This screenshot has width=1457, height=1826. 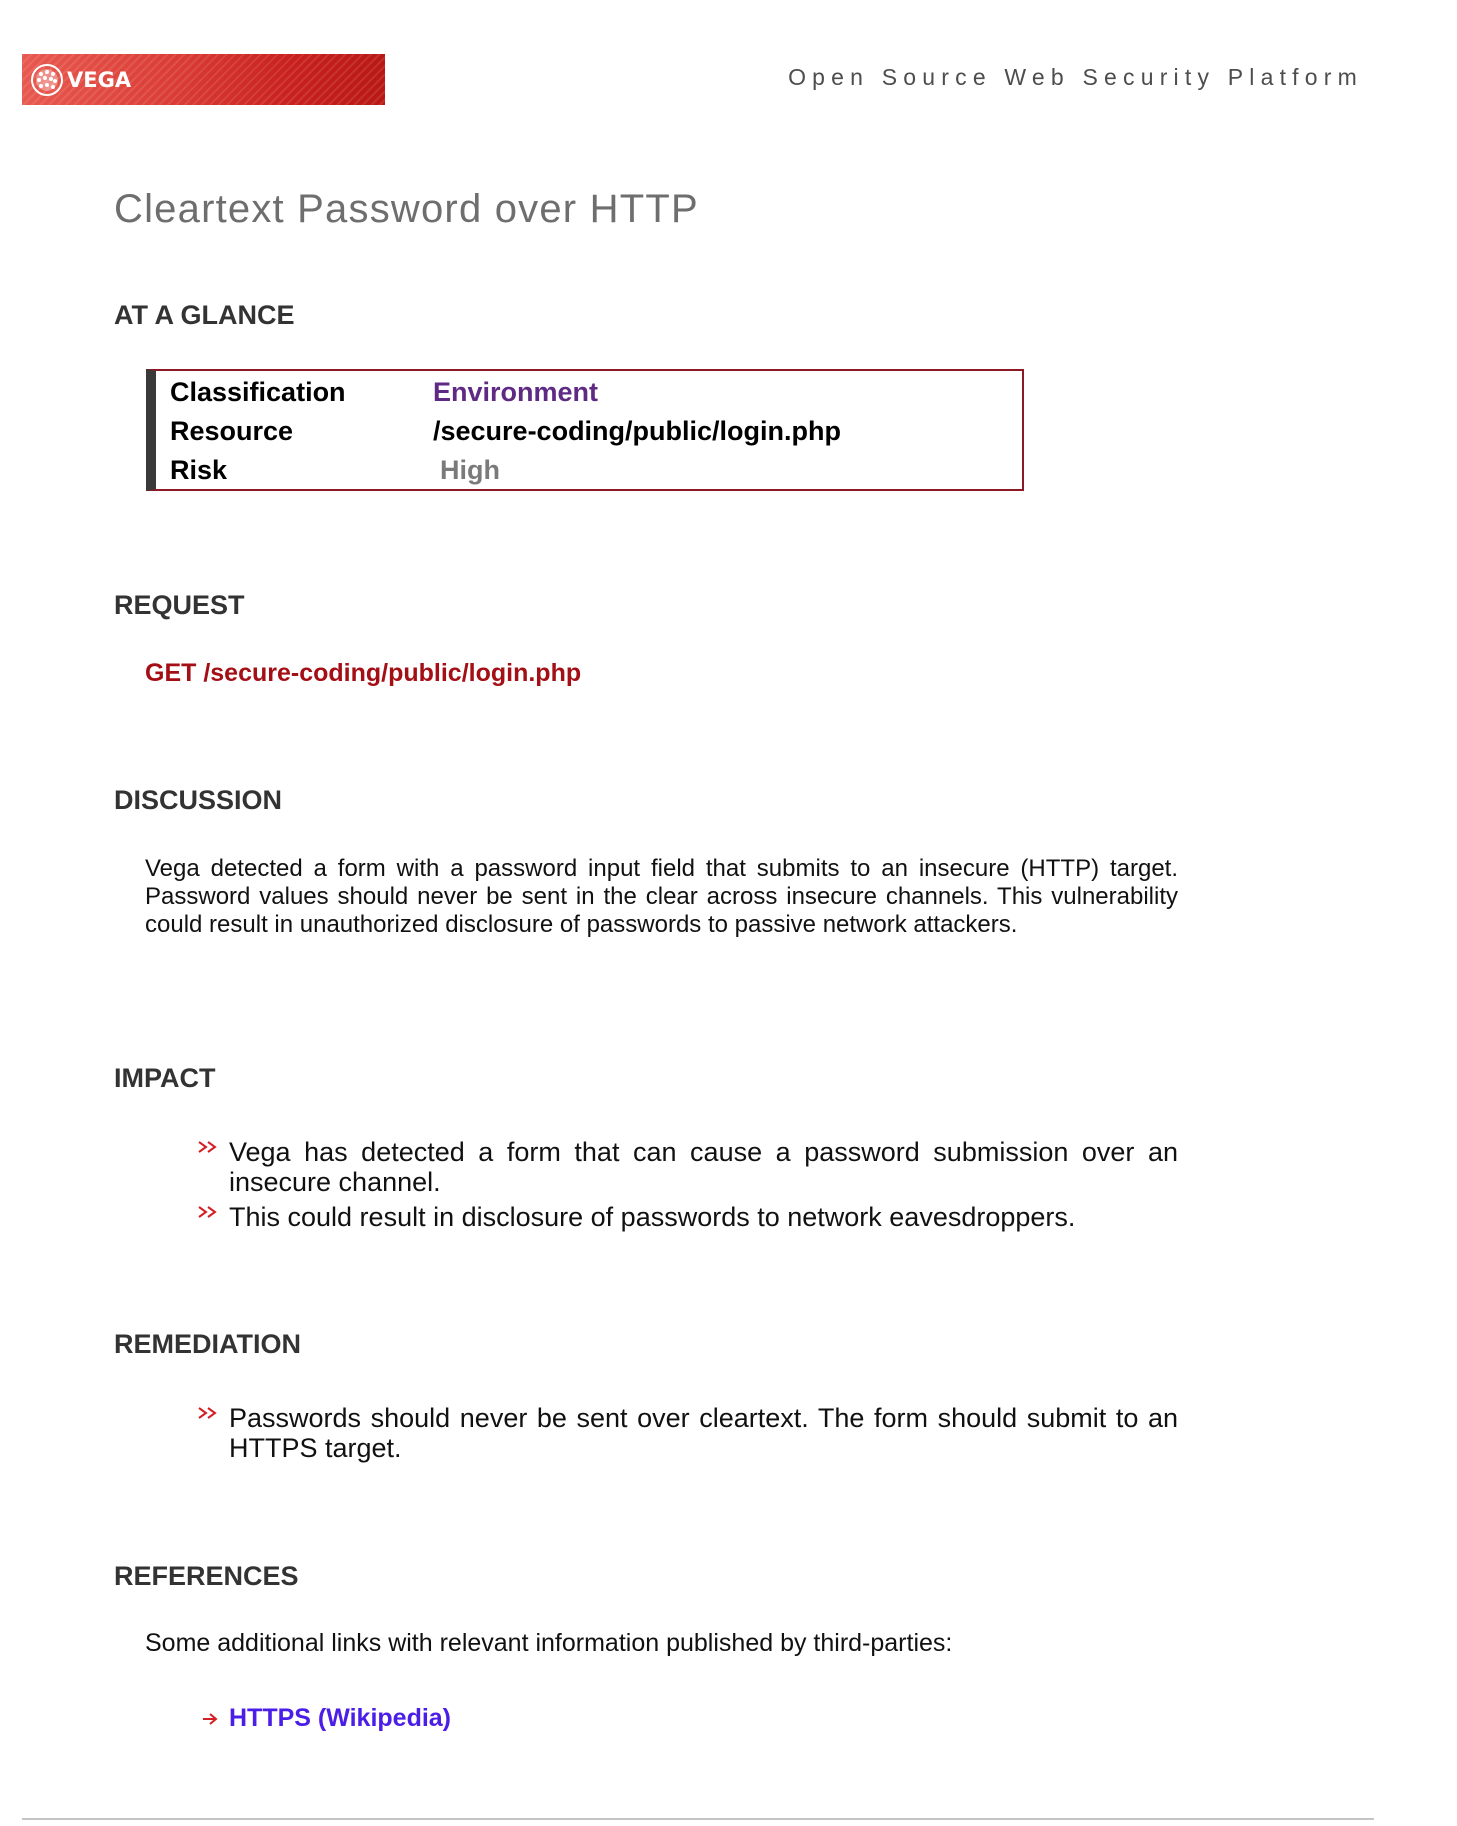 I want to click on remediation-heading: REMEDIATION, so click(x=207, y=1344).